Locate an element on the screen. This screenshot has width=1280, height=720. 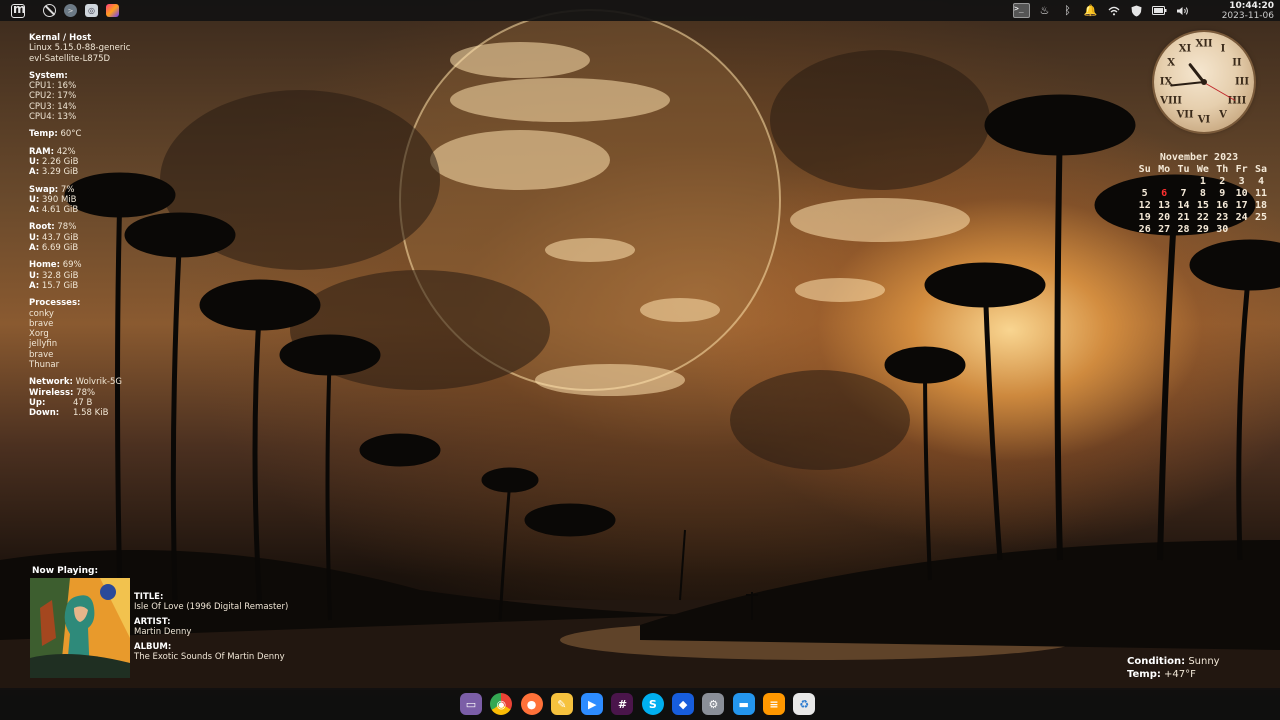
track-title: Isle Of Love (1996 Digital Remaster) is located at coordinates (211, 607).